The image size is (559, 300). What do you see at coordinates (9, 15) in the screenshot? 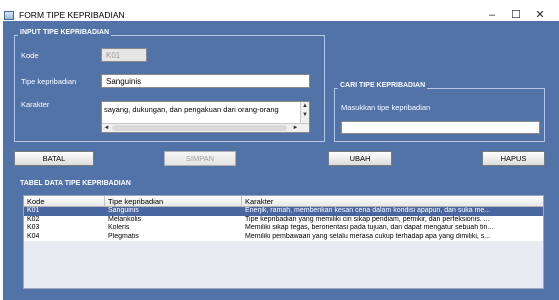
I see `java-app-icon` at bounding box center [9, 15].